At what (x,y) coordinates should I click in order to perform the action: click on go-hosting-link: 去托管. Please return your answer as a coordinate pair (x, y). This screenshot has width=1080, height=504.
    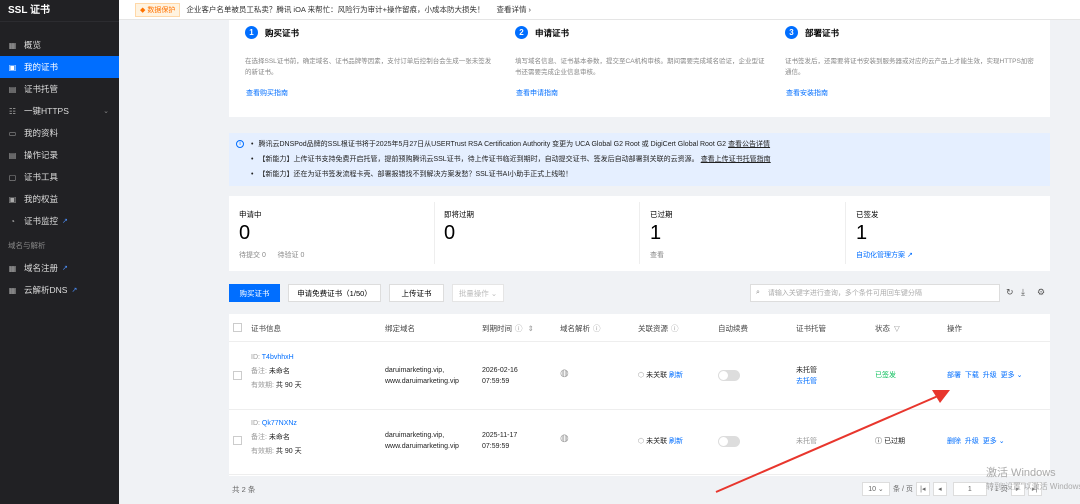
    Looking at the image, I should click on (806, 381).